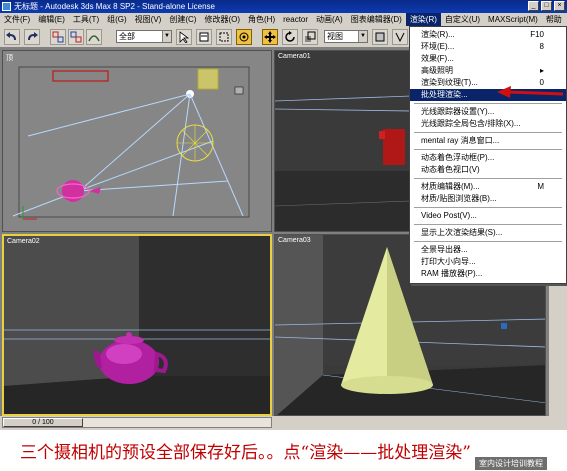 This screenshot has height=471, width=567. What do you see at coordinates (137, 422) in the screenshot?
I see `time-slider: 0 / 100` at bounding box center [137, 422].